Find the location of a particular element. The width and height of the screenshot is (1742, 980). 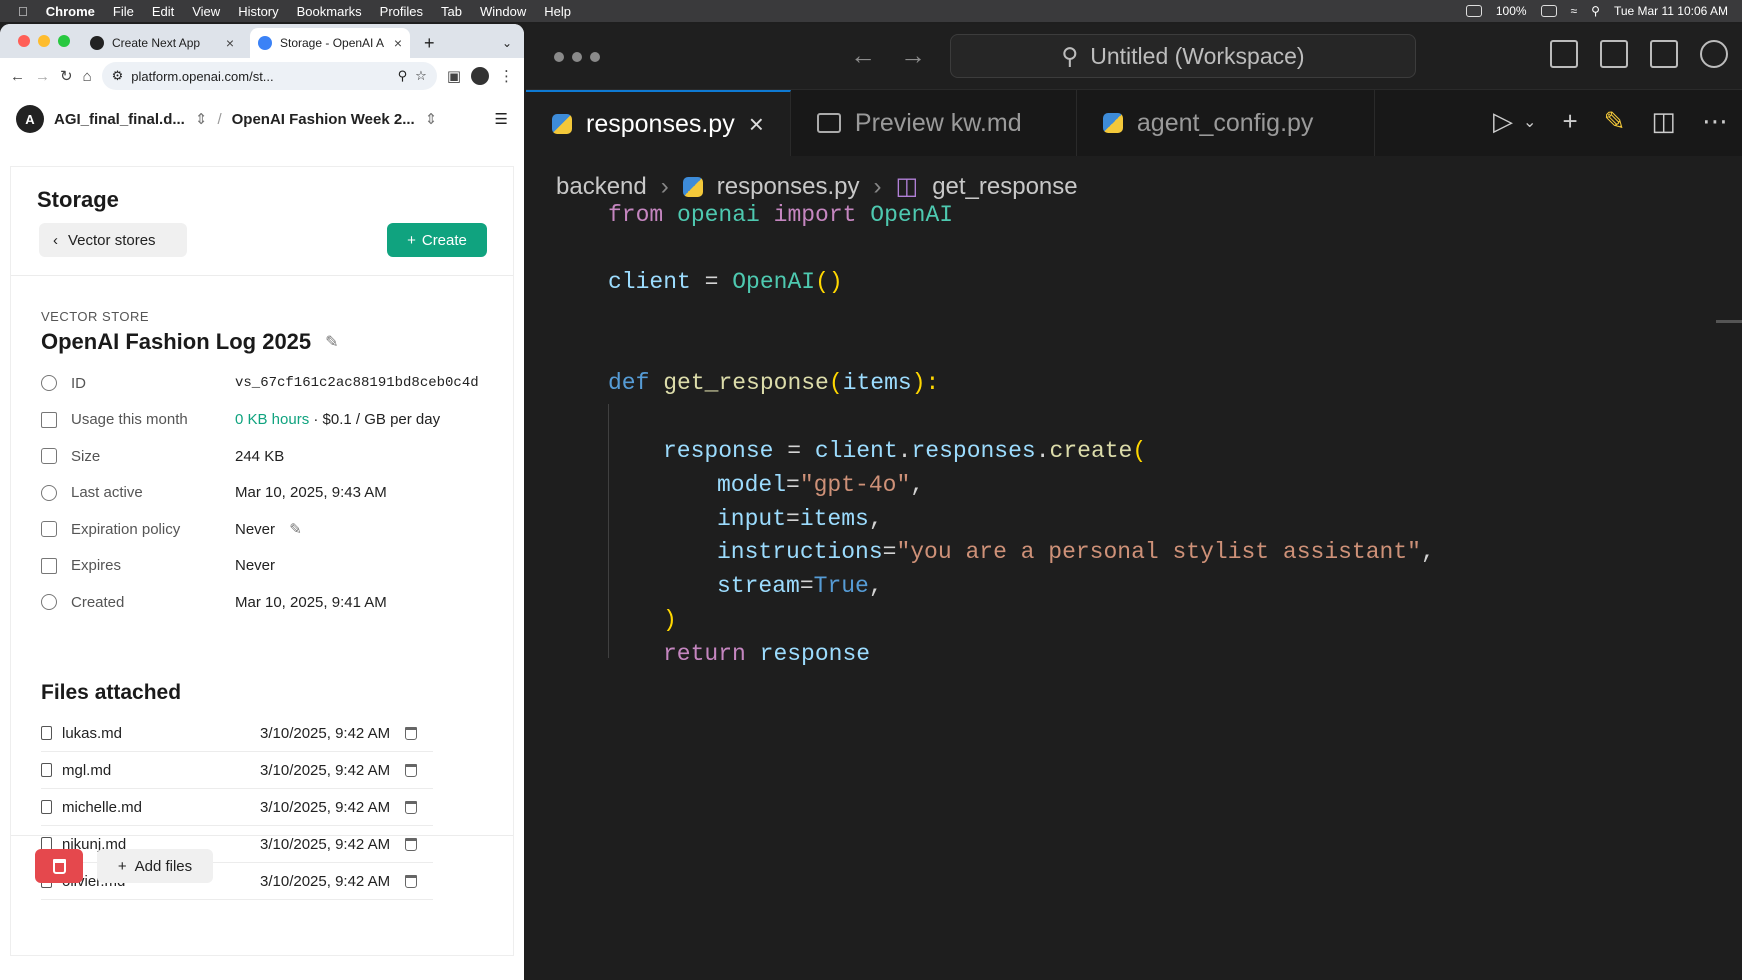

file-row: michelle.md 3/10/2025, 9:42 AM is located at coordinates (237, 807).